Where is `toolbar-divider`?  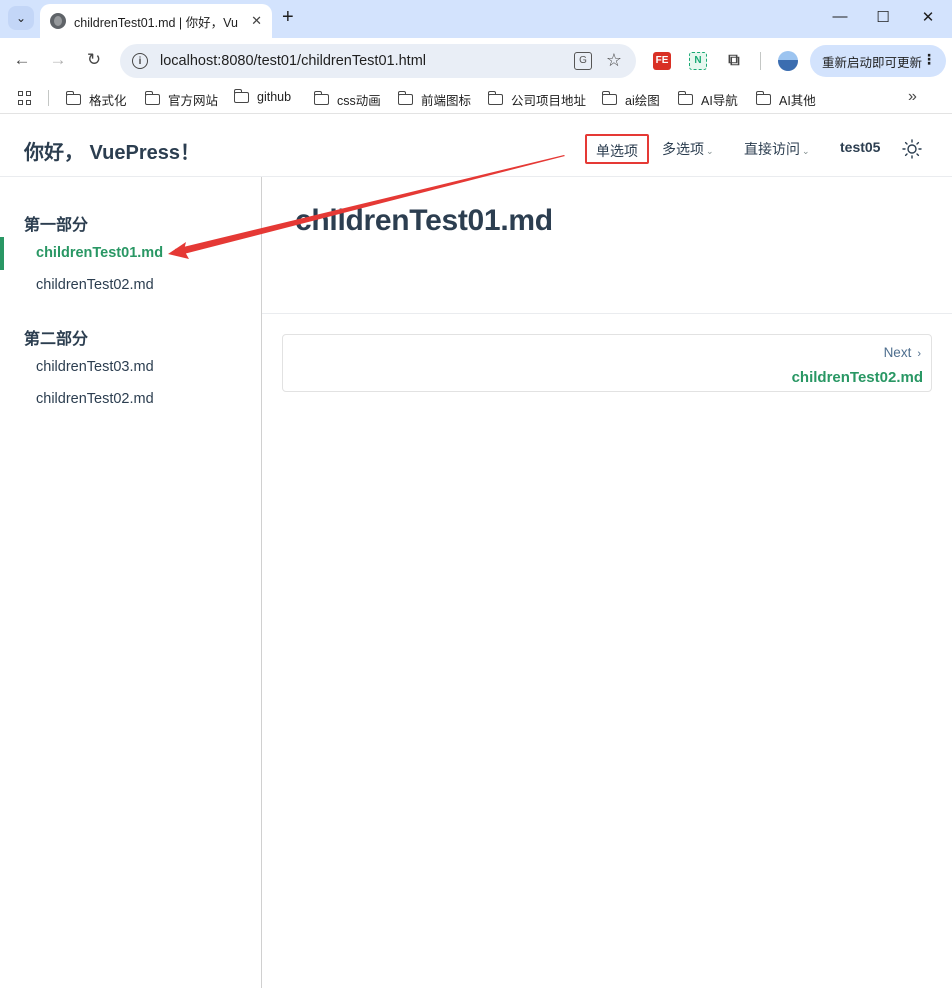
toolbar-divider is located at coordinates (760, 61).